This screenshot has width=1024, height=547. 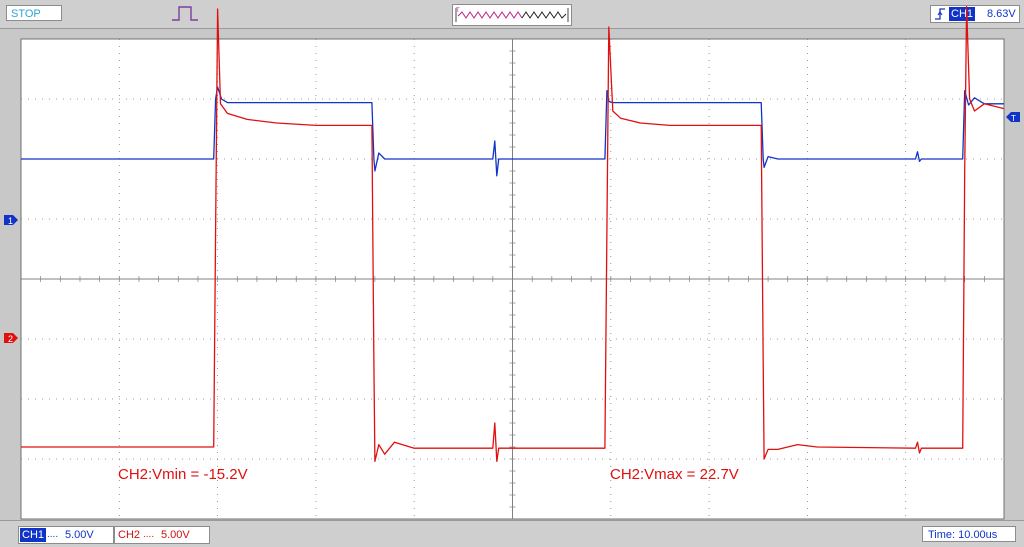 What do you see at coordinates (183, 474) in the screenshot?
I see `vmin-annotation: CH2:Vmin = -15.2V` at bounding box center [183, 474].